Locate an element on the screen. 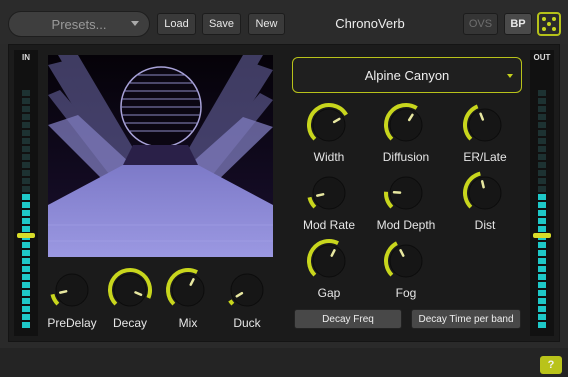  gap-knob is located at coordinates (329, 261).